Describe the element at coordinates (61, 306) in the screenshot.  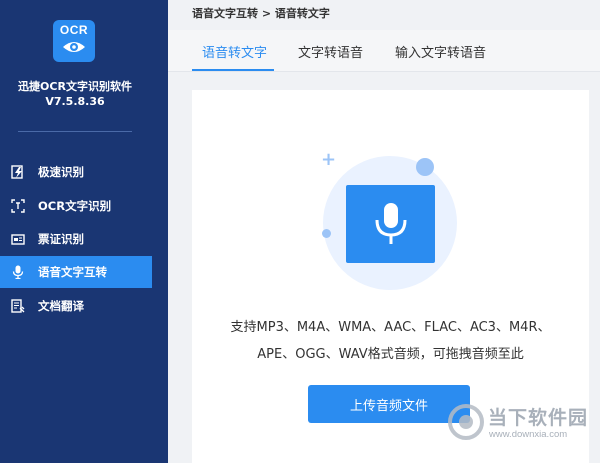
I see `sidebar-item-label: 文档翻译` at that location.